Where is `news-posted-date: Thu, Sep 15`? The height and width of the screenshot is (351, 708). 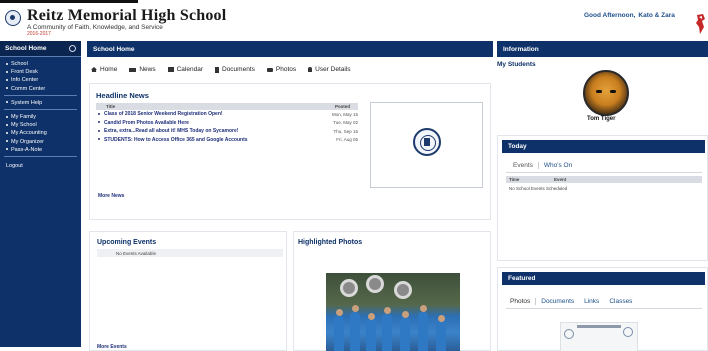
news-posted-date: Thu, Sep 15 is located at coordinates (345, 131).